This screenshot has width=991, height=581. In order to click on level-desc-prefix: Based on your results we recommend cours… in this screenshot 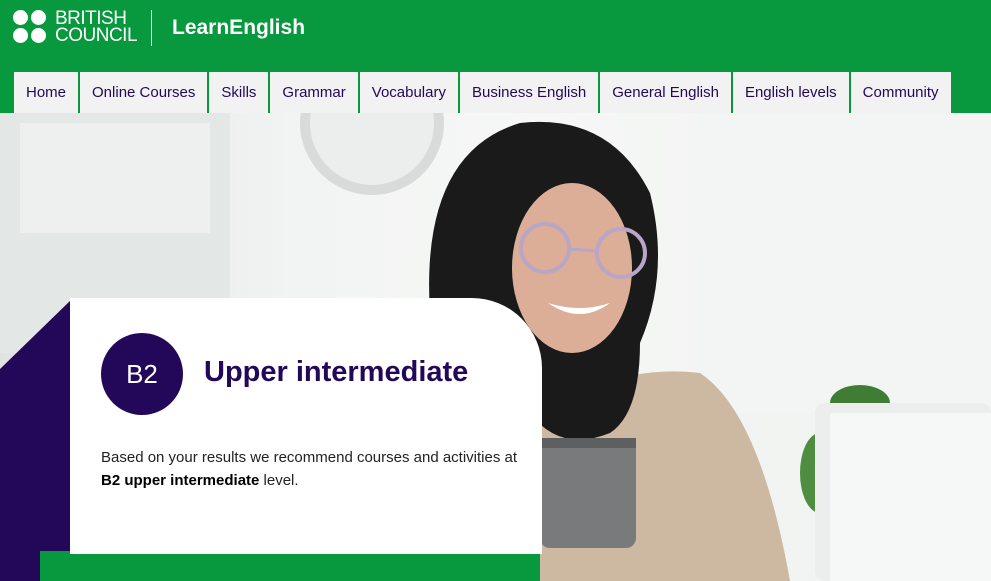, I will do `click(309, 457)`.